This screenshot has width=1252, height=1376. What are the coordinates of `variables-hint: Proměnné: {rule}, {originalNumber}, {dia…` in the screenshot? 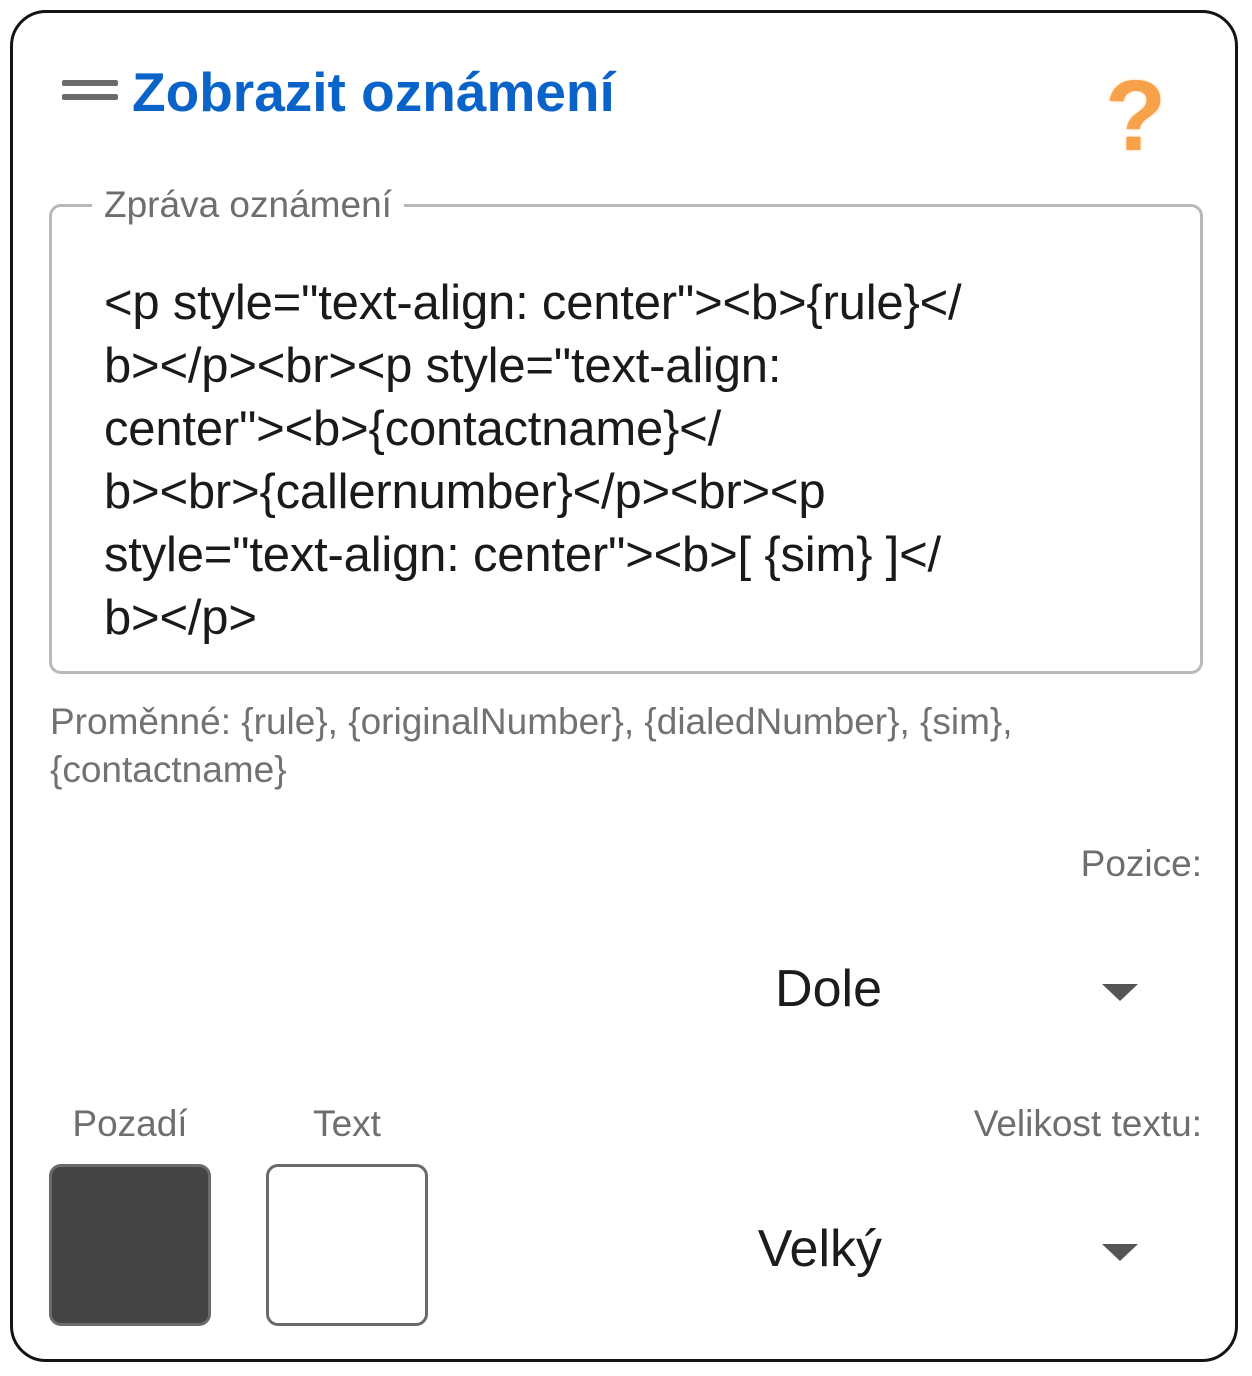 It's located at (531, 745).